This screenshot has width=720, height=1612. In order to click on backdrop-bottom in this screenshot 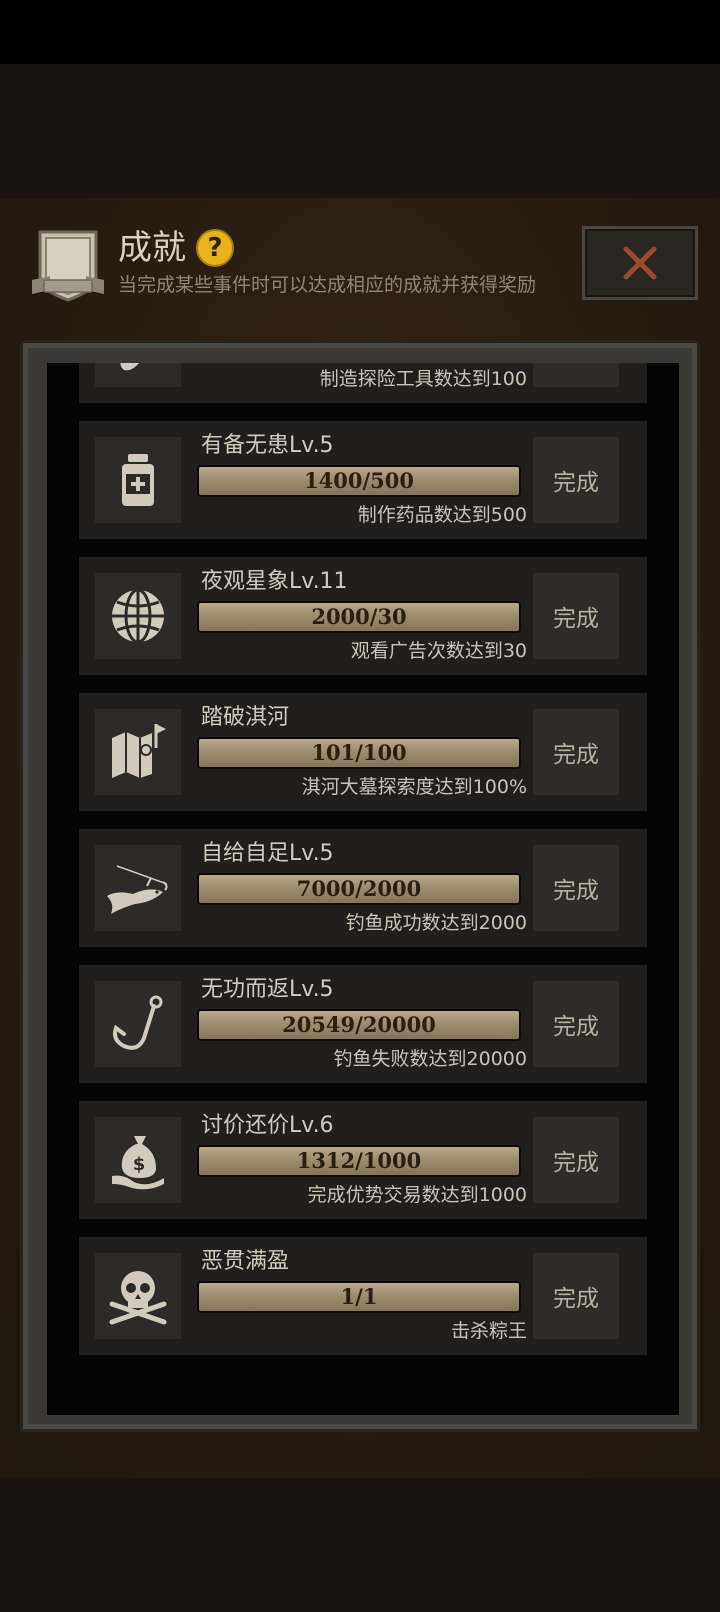, I will do `click(360, 1545)`.